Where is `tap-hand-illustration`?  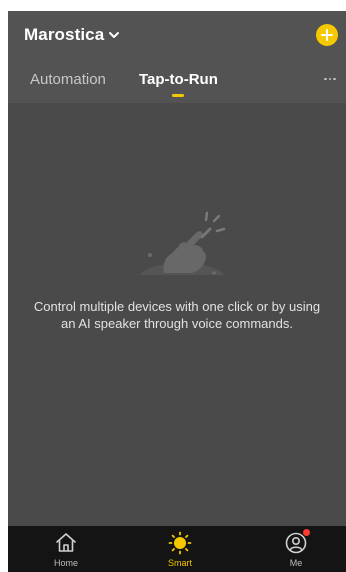
tap-hand-illustration is located at coordinates (181, 249).